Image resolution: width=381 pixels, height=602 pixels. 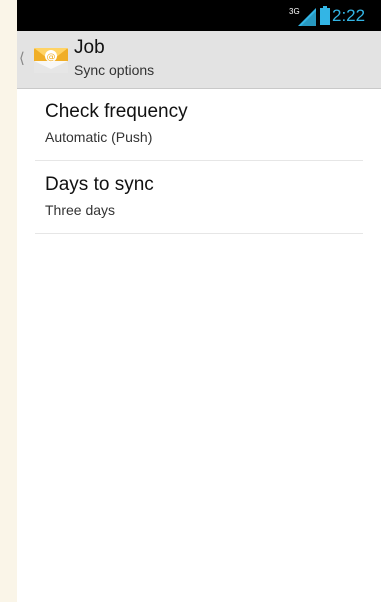 What do you see at coordinates (99, 184) in the screenshot?
I see `pref-title: Days to sync` at bounding box center [99, 184].